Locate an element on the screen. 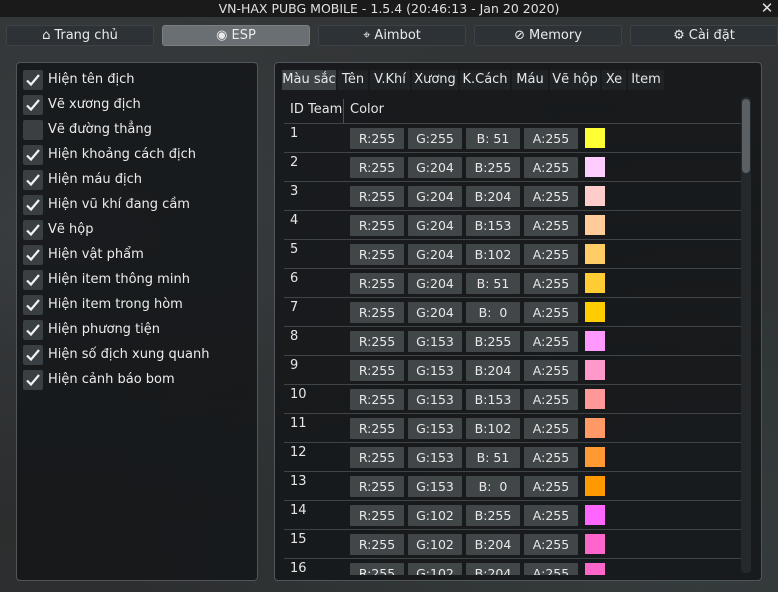 Image resolution: width=778 pixels, height=592 pixels. subtab: V.Khí is located at coordinates (390, 80).